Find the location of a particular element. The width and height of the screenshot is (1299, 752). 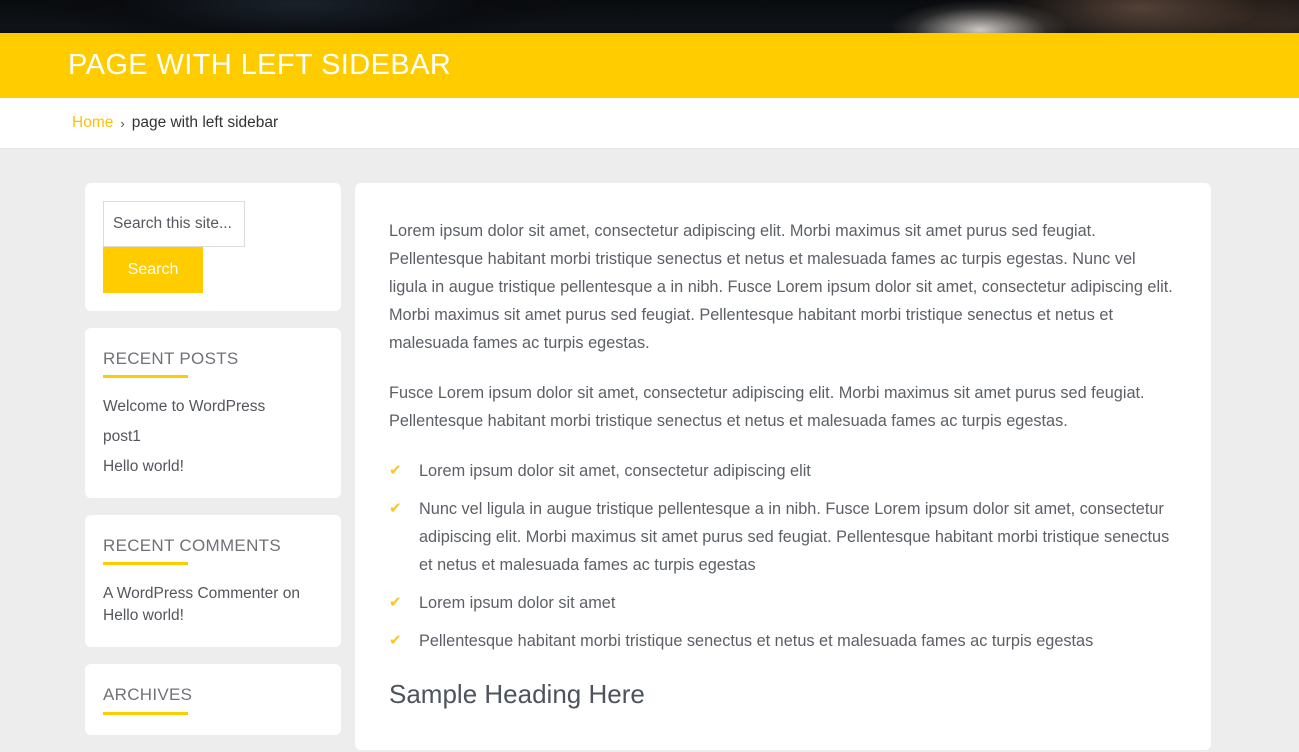

check-list-item: ✔ Lorem ipsum dolor sit amet is located at coordinates (781, 603).